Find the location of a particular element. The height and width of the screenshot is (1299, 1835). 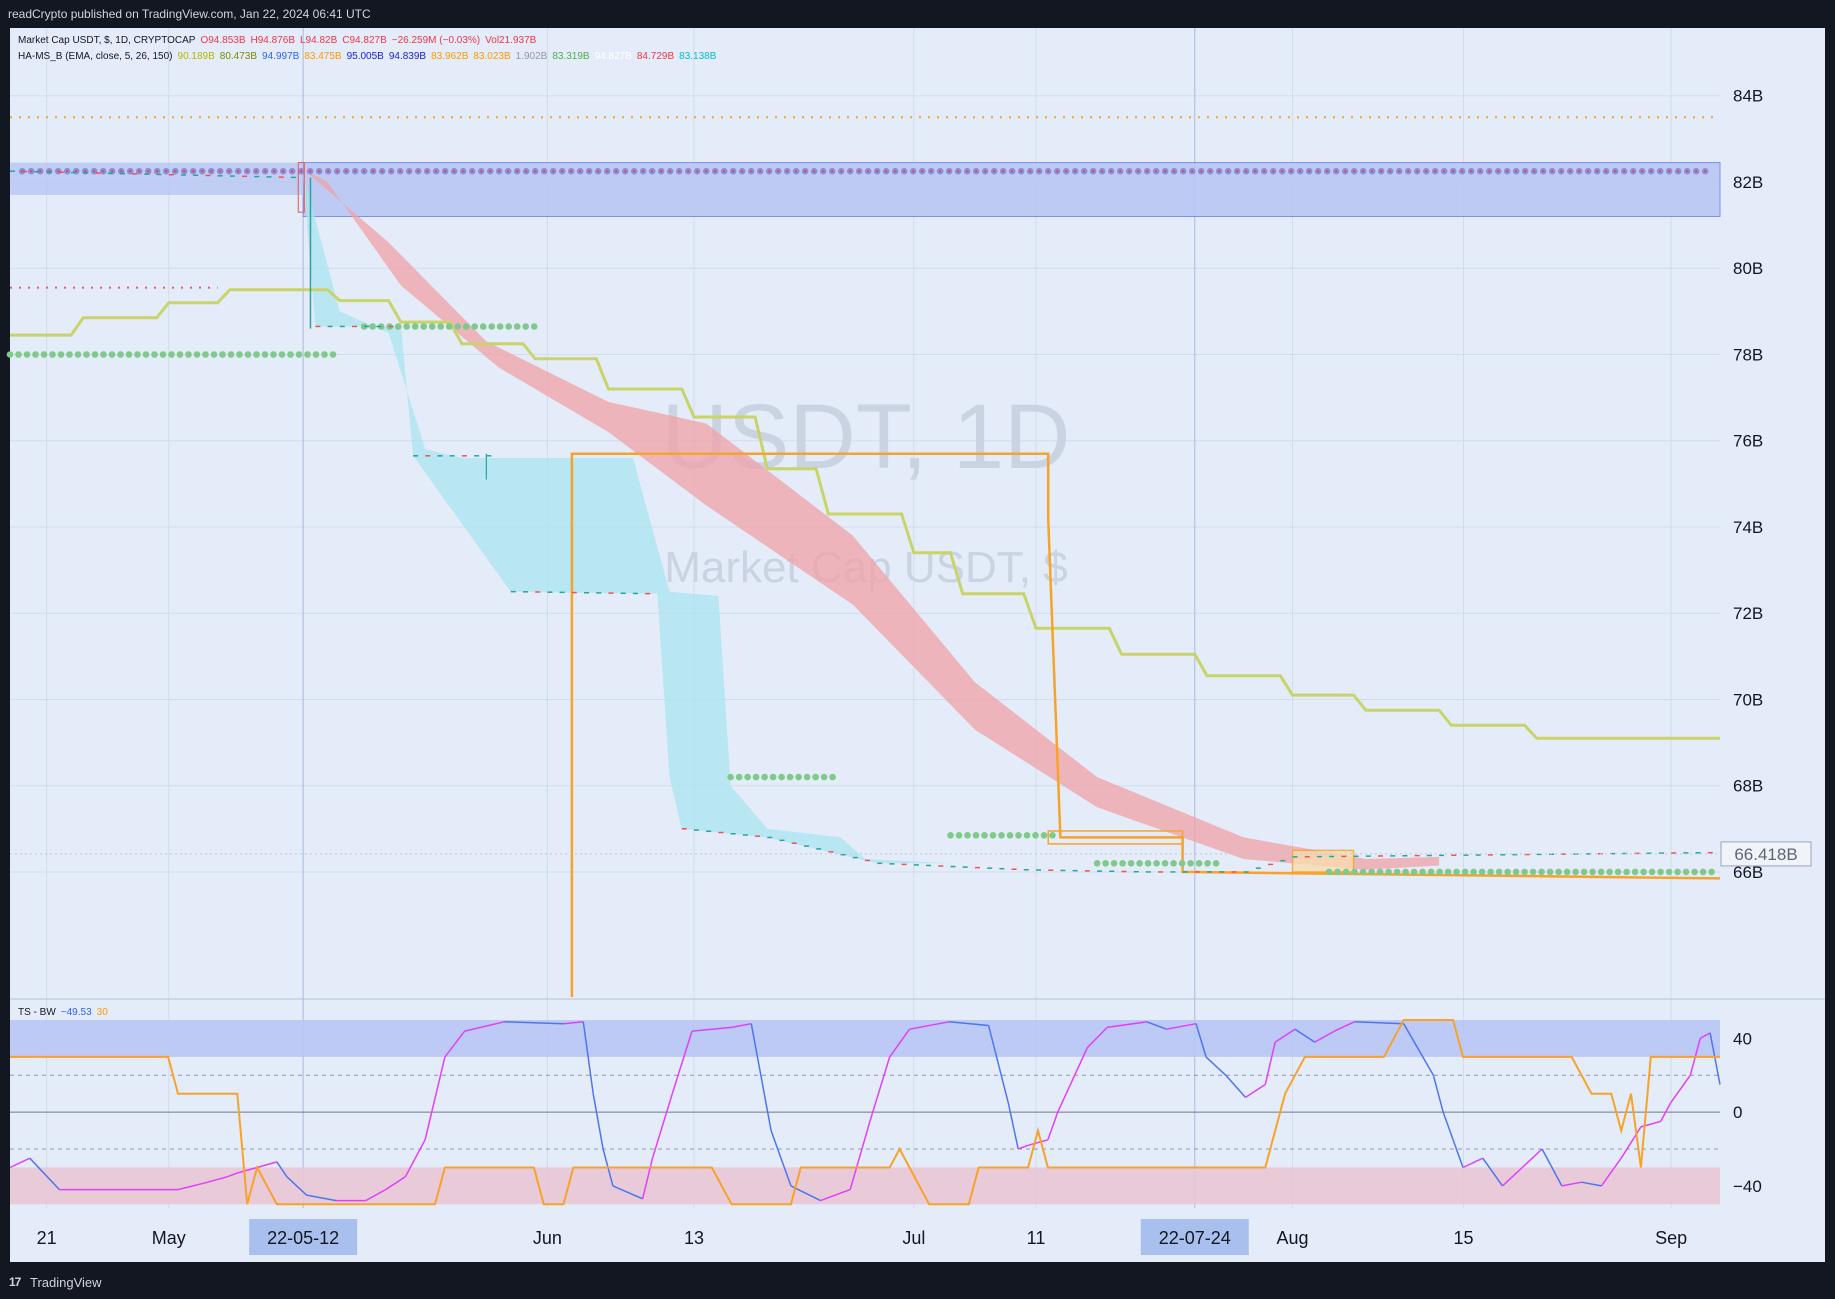

legend-value: Vol21.937B is located at coordinates (511, 40).